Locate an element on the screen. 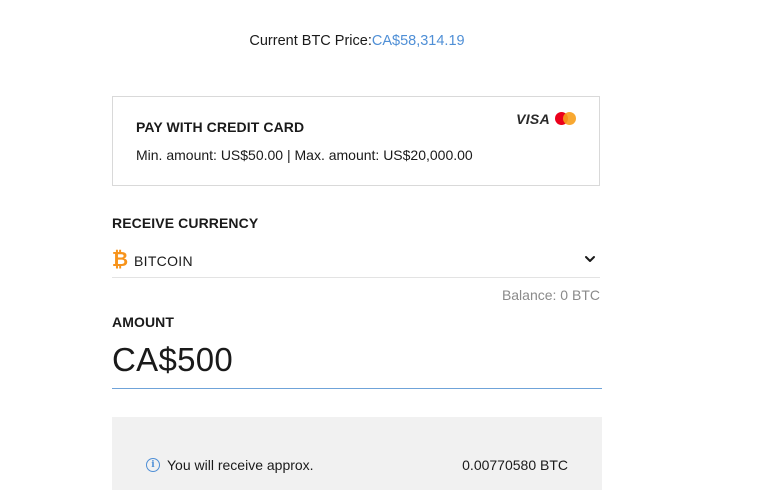 The width and height of the screenshot is (768, 490). chevron-down-icon is located at coordinates (590, 259).